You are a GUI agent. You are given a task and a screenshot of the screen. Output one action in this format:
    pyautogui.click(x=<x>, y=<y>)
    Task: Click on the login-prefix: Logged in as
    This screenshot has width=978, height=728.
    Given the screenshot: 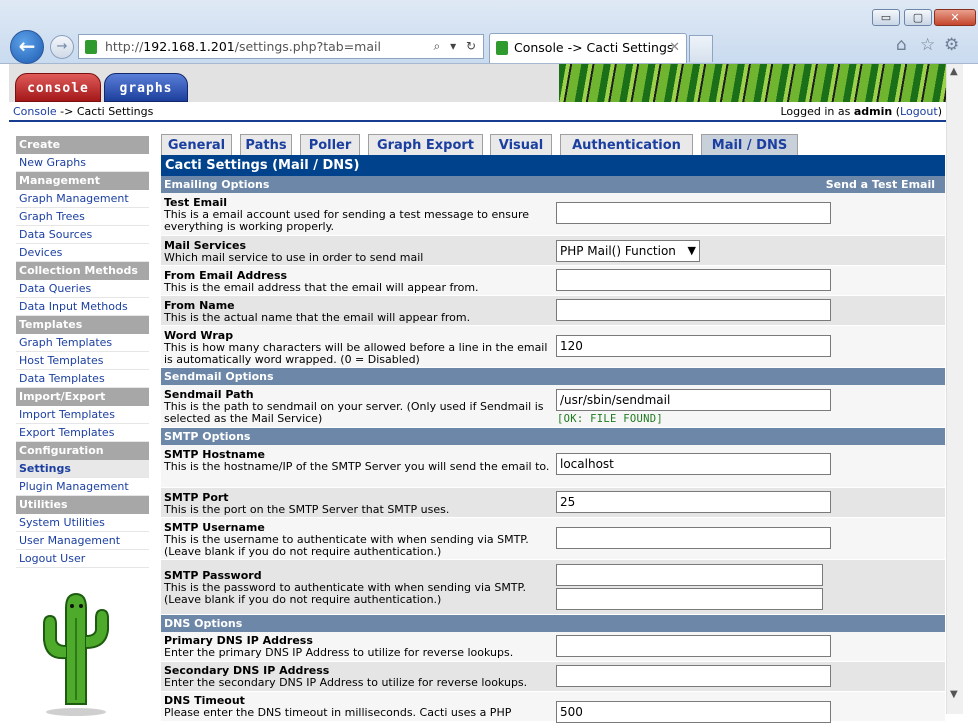 What is the action you would take?
    pyautogui.click(x=817, y=111)
    